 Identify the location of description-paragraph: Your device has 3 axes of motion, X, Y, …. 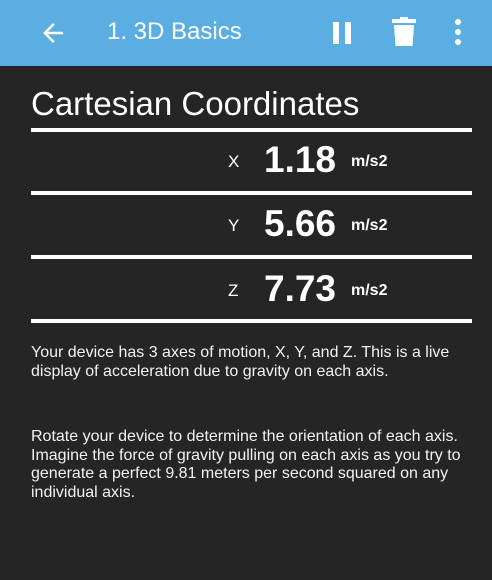
(240, 362).